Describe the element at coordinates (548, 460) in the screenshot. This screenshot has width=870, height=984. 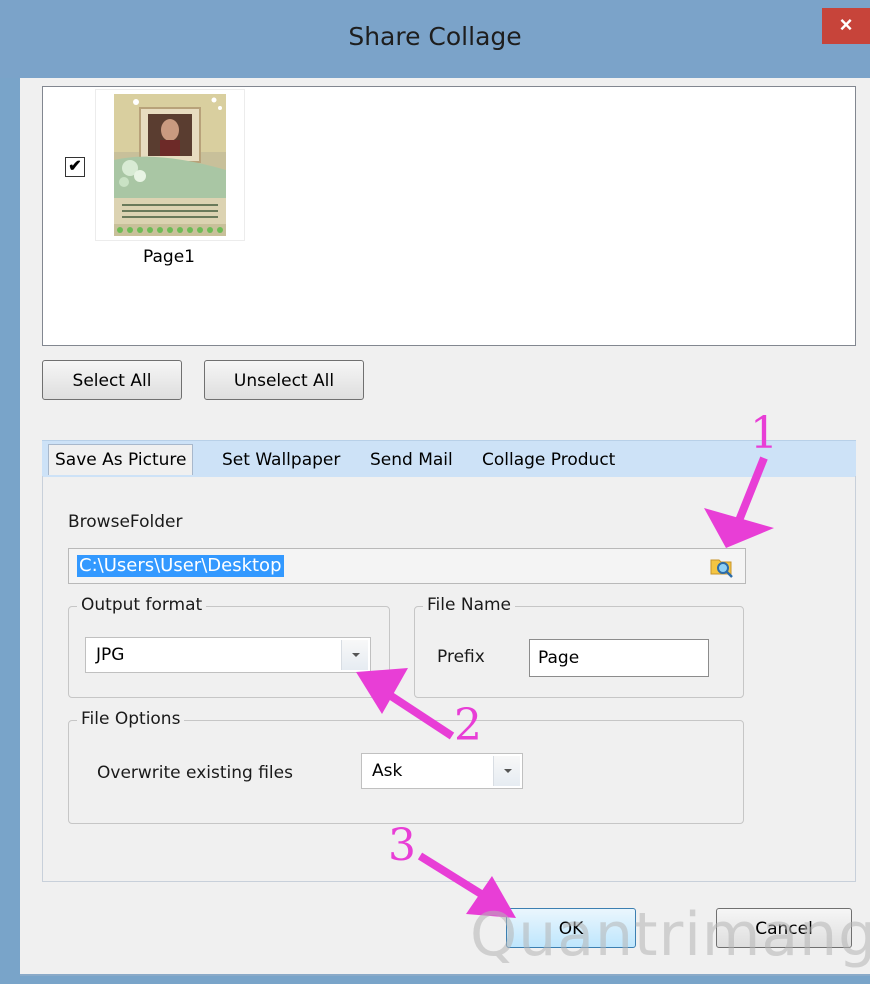
I see `tab-collage-product: Collage Product` at that location.